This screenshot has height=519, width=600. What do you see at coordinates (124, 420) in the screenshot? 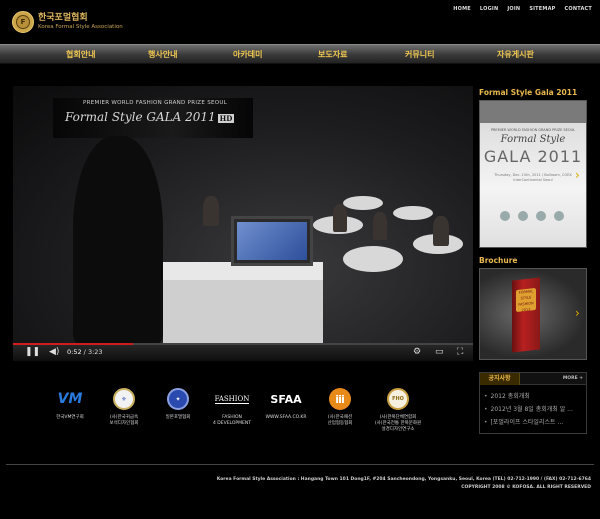
I see `partner-label: (사)한국귀금속 보석디자인협회` at bounding box center [124, 420].